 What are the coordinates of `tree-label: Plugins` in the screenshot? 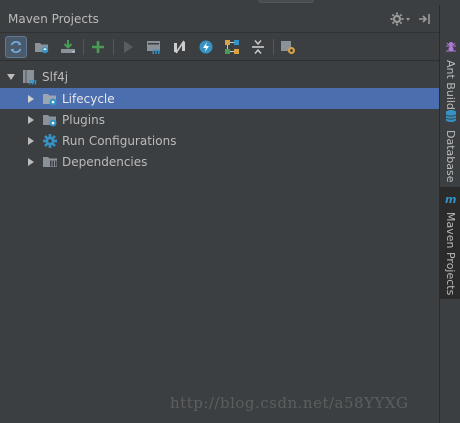 It's located at (83, 119).